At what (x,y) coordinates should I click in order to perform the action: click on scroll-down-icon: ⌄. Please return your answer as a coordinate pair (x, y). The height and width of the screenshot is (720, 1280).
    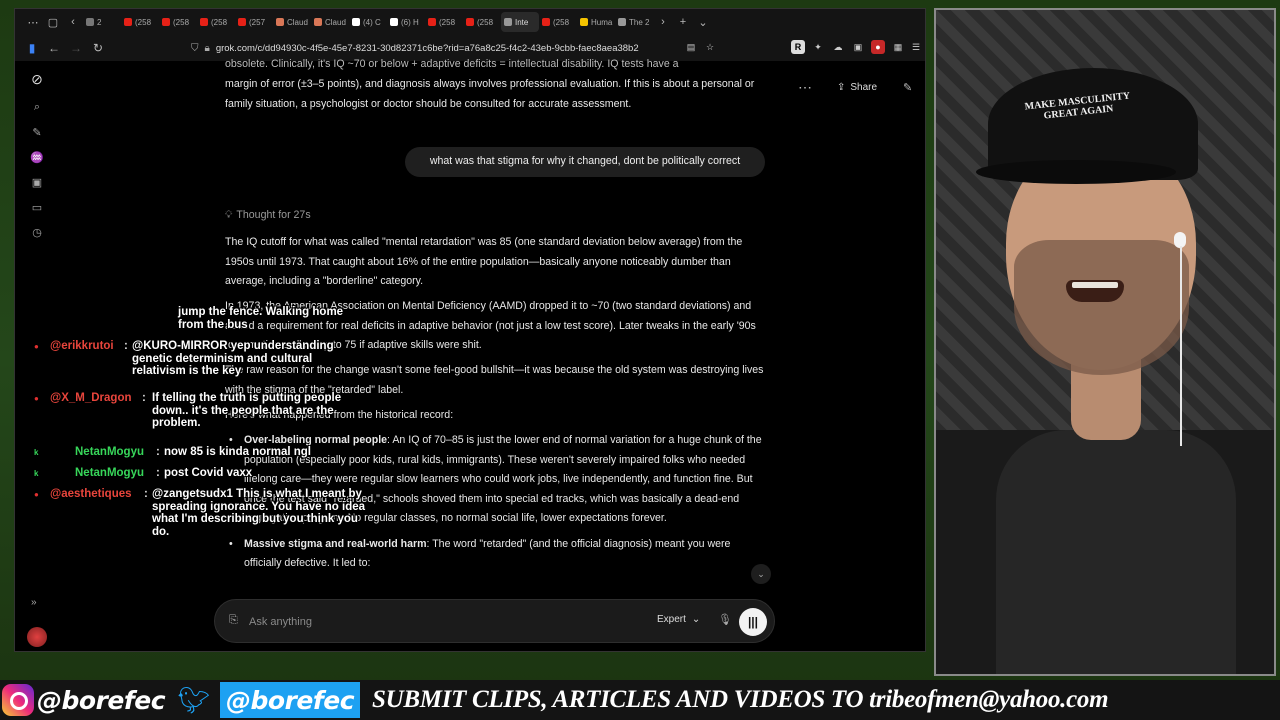
    Looking at the image, I should click on (761, 574).